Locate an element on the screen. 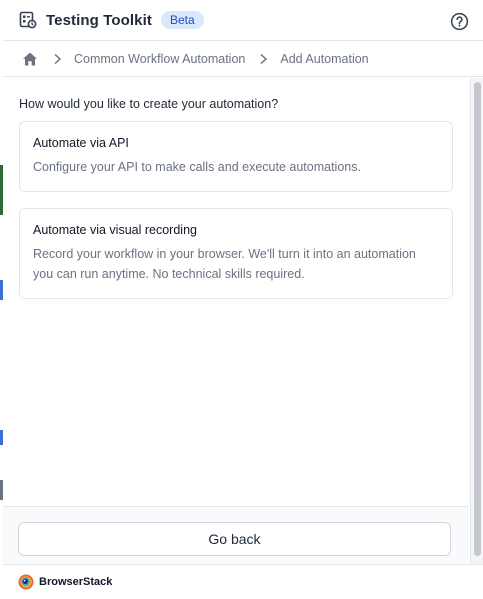 This screenshot has height=599, width=483. option-title: Automate via visual recording is located at coordinates (115, 230).